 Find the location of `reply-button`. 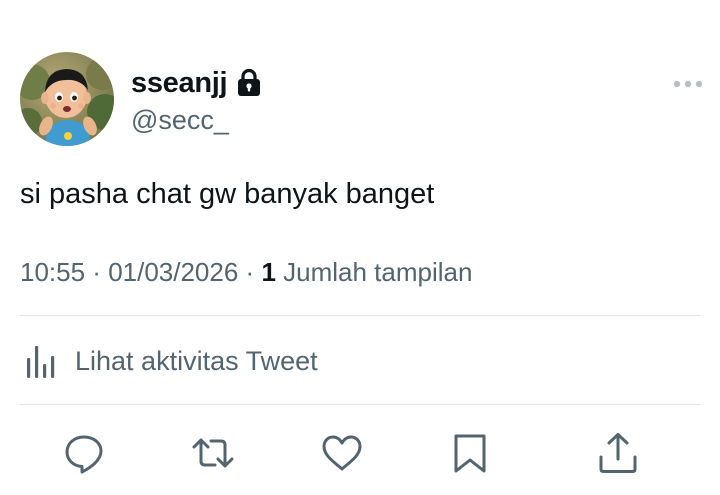

reply-button is located at coordinates (84, 453).